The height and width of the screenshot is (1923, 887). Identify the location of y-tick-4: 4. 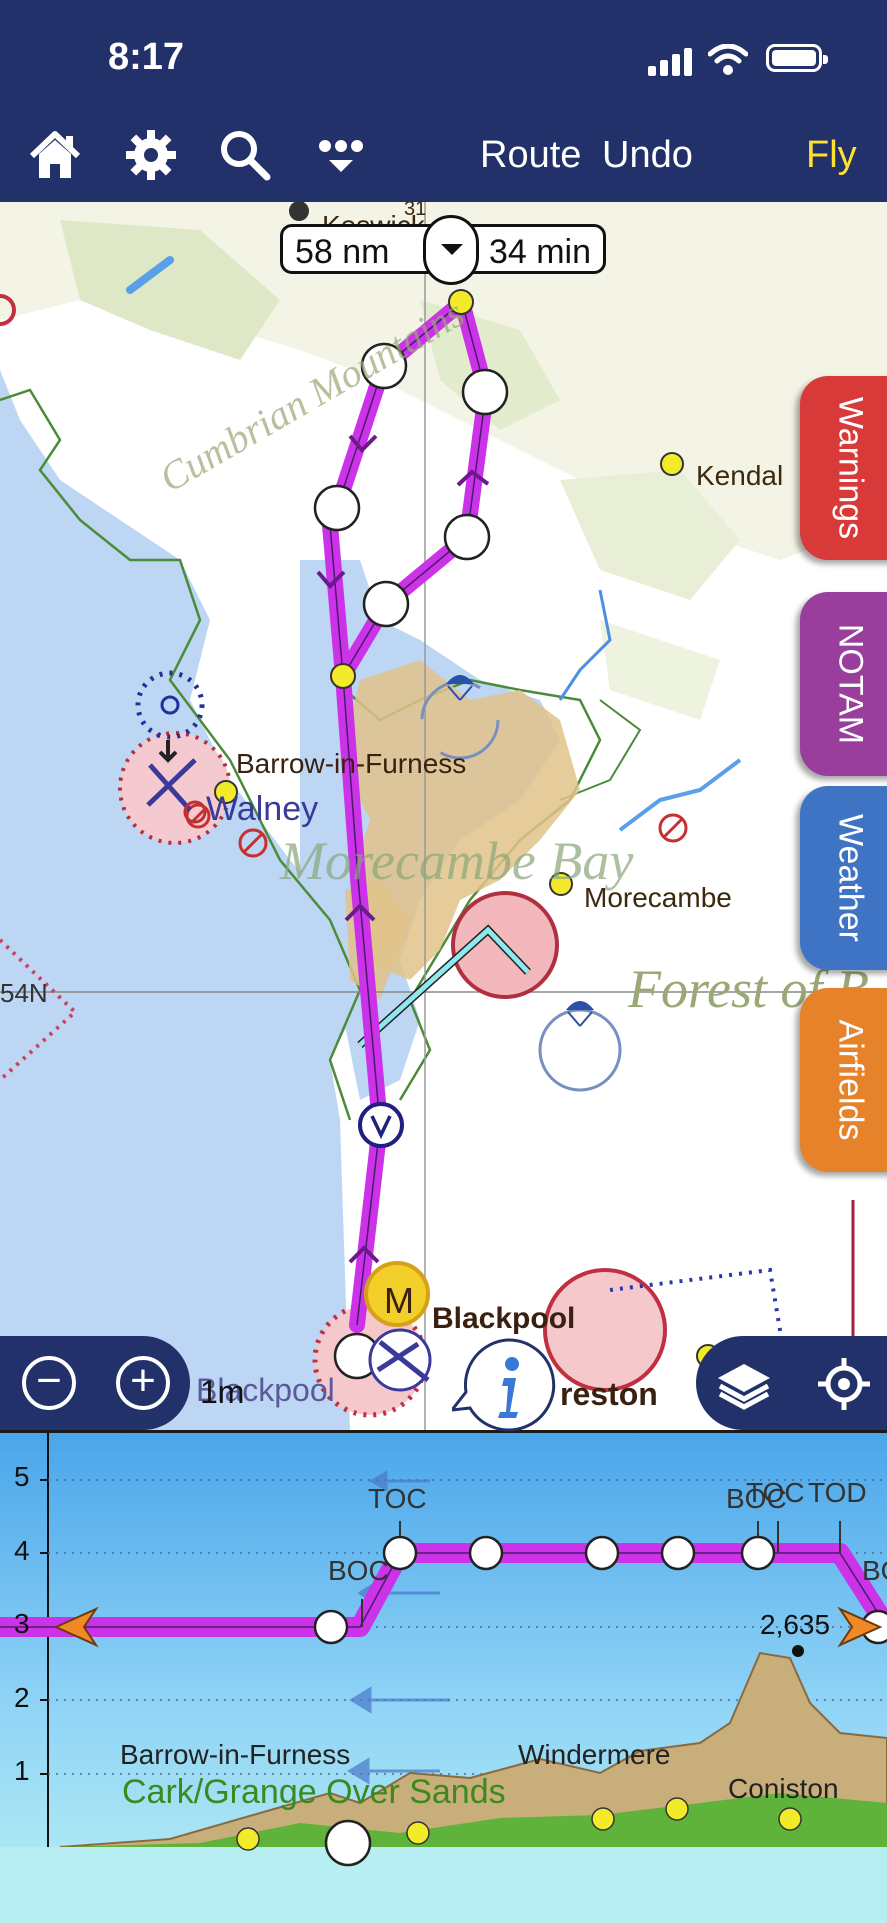
(22, 1550).